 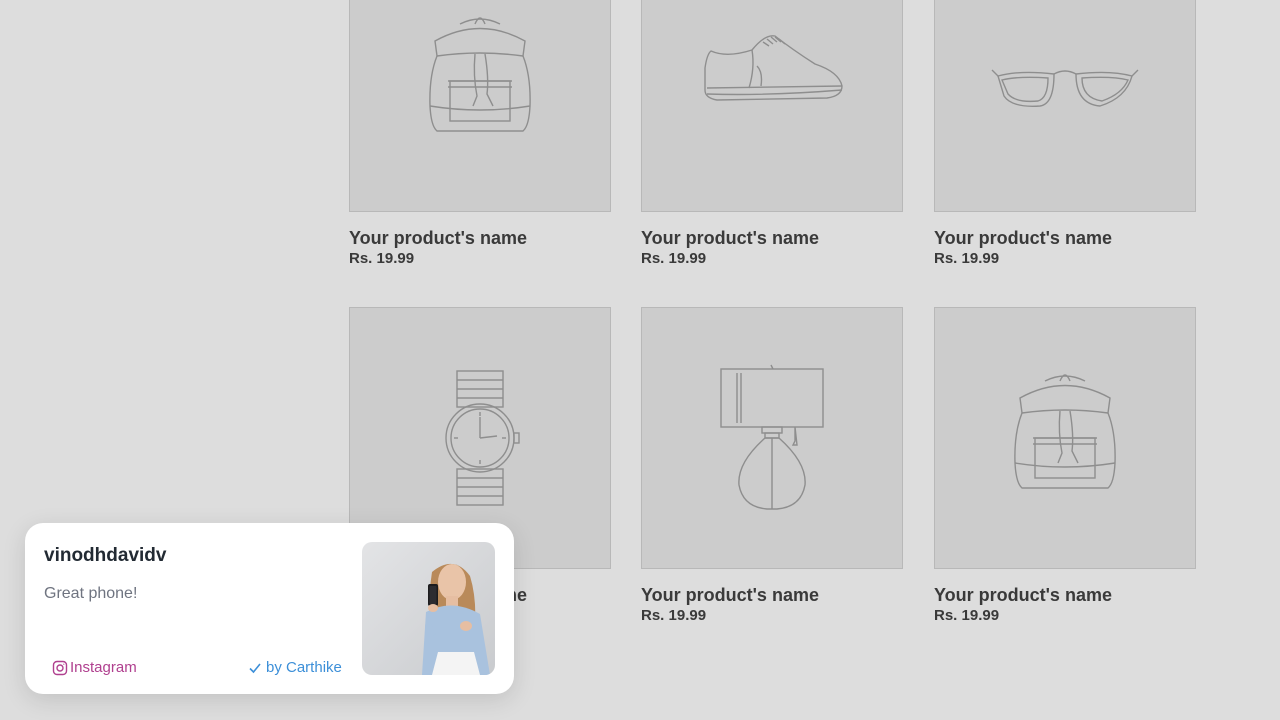 I want to click on attribution-label: by Carthike, so click(x=304, y=667).